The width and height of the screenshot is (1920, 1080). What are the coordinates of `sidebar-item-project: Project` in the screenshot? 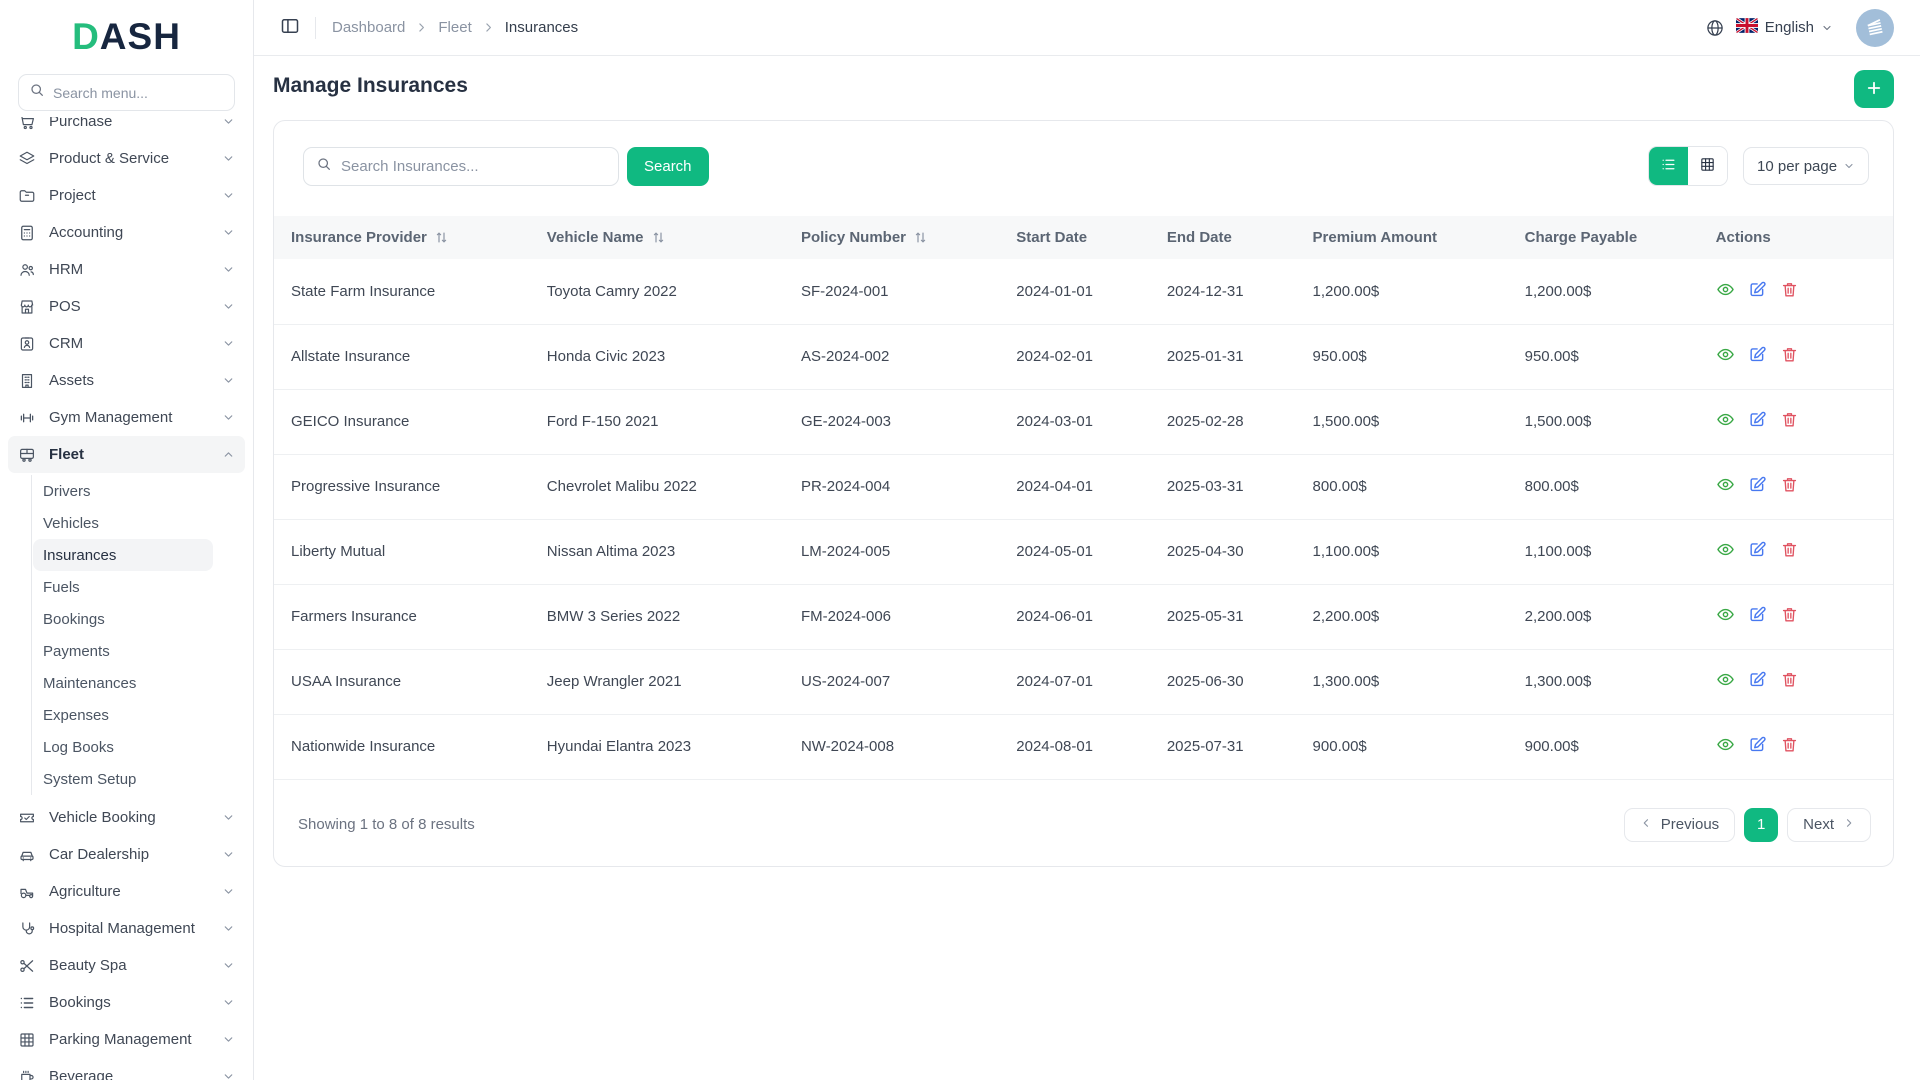 It's located at (126, 195).